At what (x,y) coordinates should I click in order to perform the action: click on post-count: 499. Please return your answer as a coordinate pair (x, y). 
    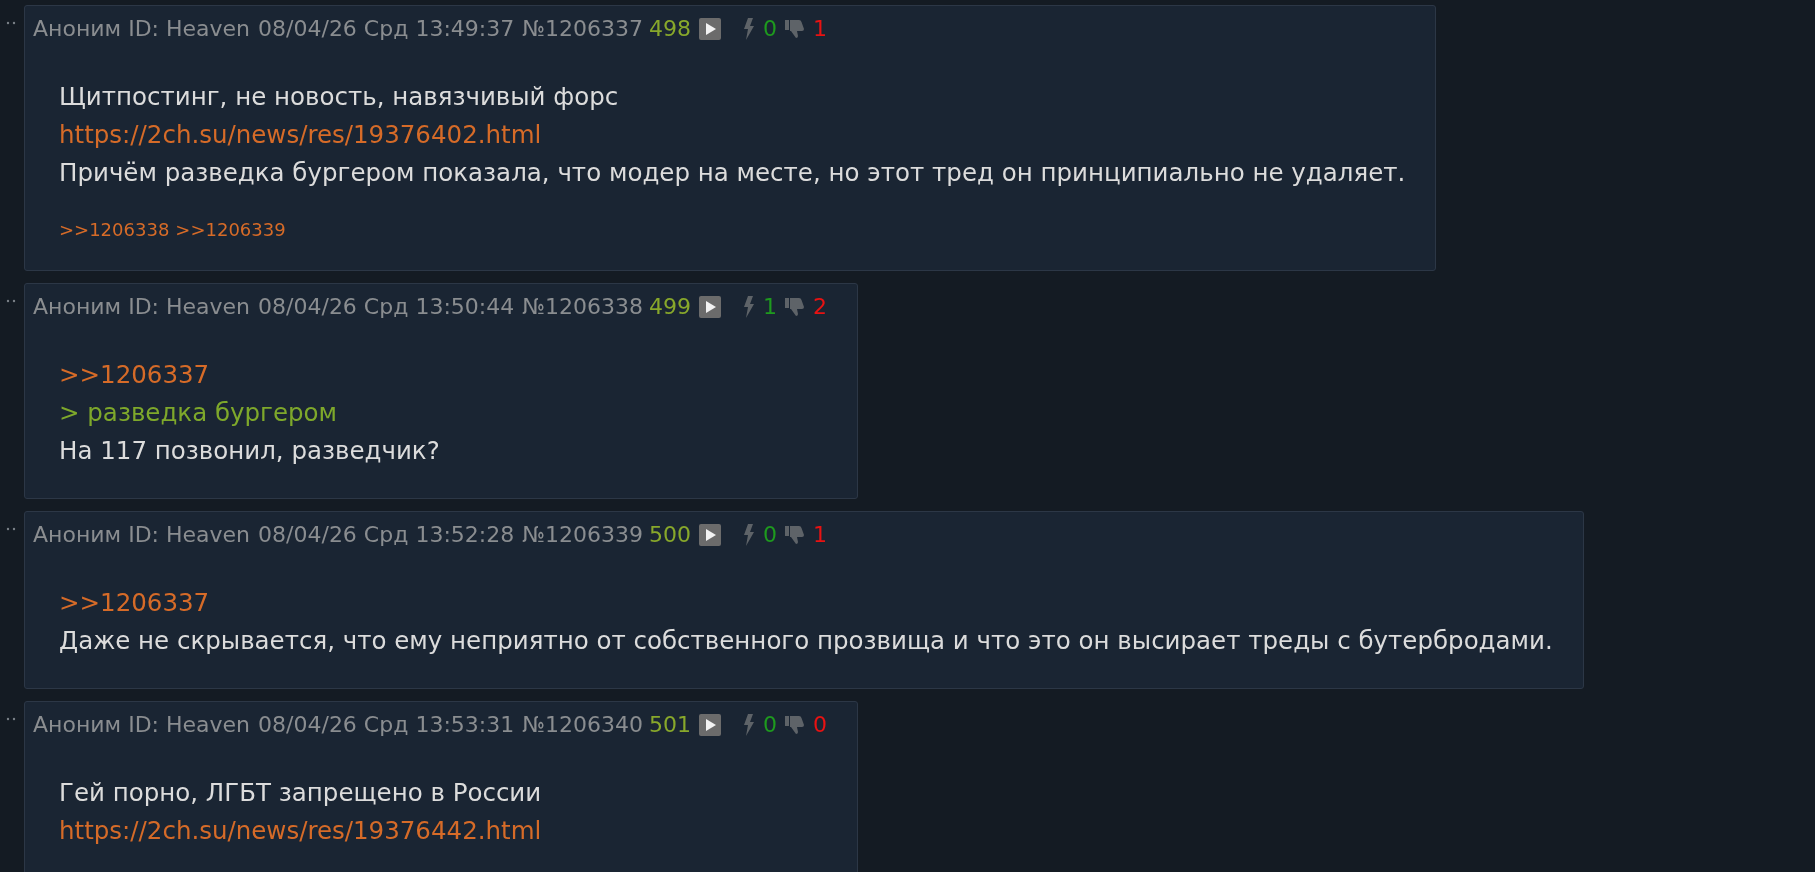
    Looking at the image, I should click on (670, 307).